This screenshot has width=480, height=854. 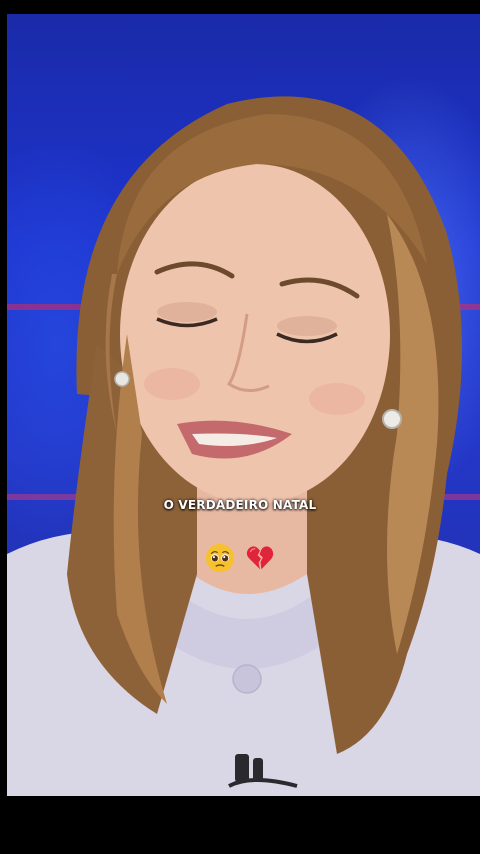 What do you see at coordinates (219, 557) in the screenshot?
I see `pleading-face-icon` at bounding box center [219, 557].